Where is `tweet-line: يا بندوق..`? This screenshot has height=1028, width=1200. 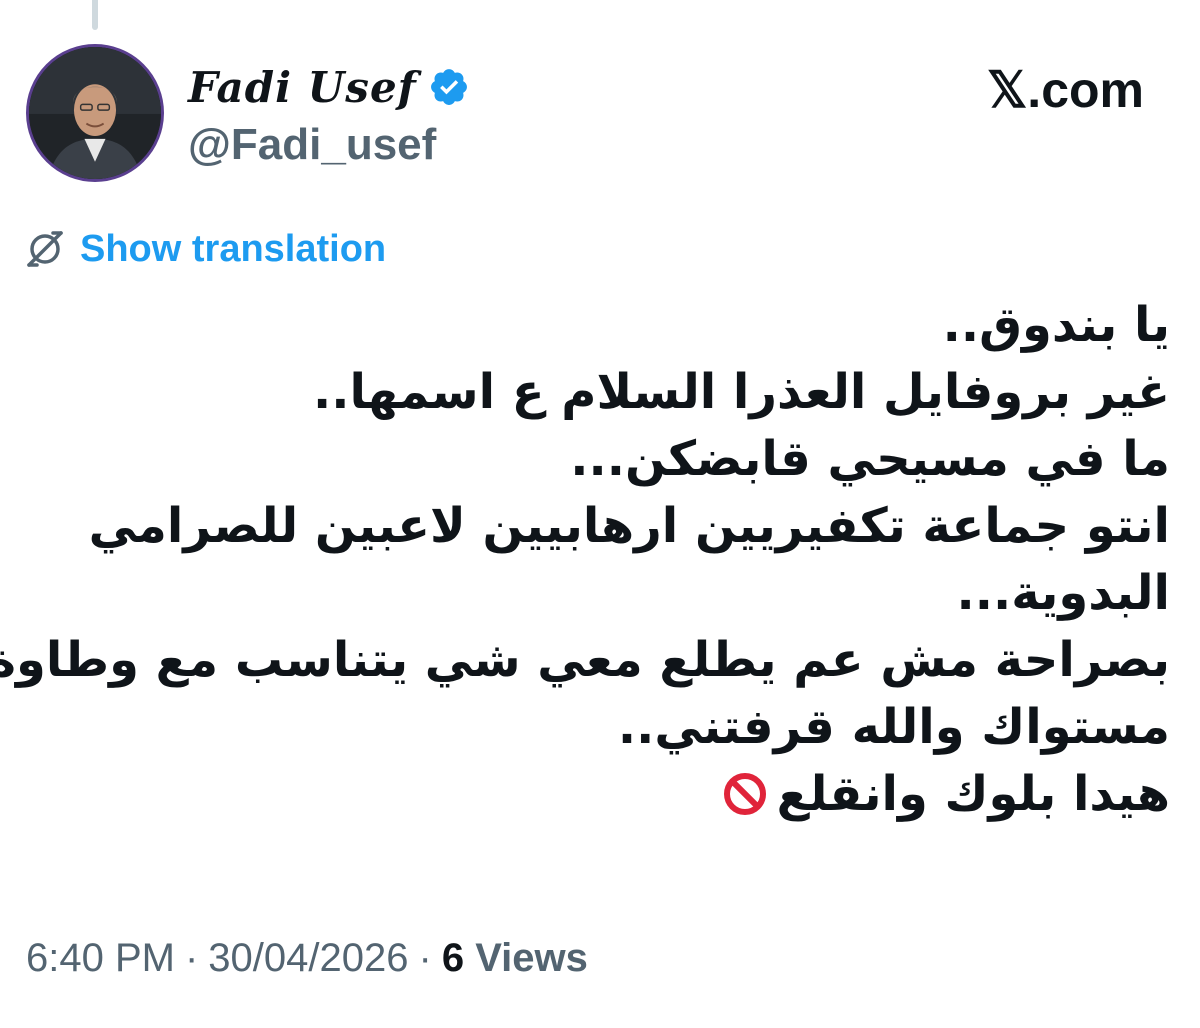
tweet-line: يا بندوق.. is located at coordinates (1056, 325).